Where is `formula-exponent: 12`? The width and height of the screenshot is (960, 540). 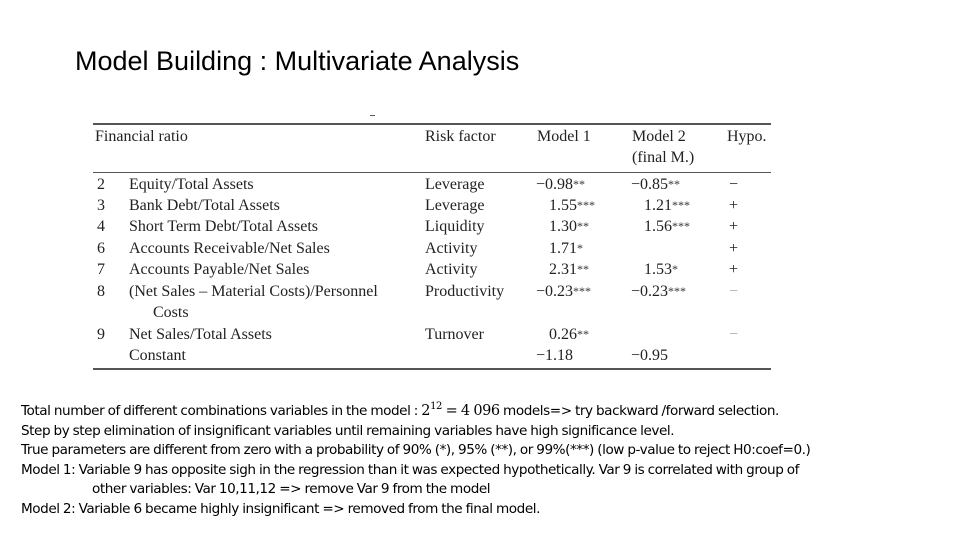
formula-exponent: 12 is located at coordinates (436, 407).